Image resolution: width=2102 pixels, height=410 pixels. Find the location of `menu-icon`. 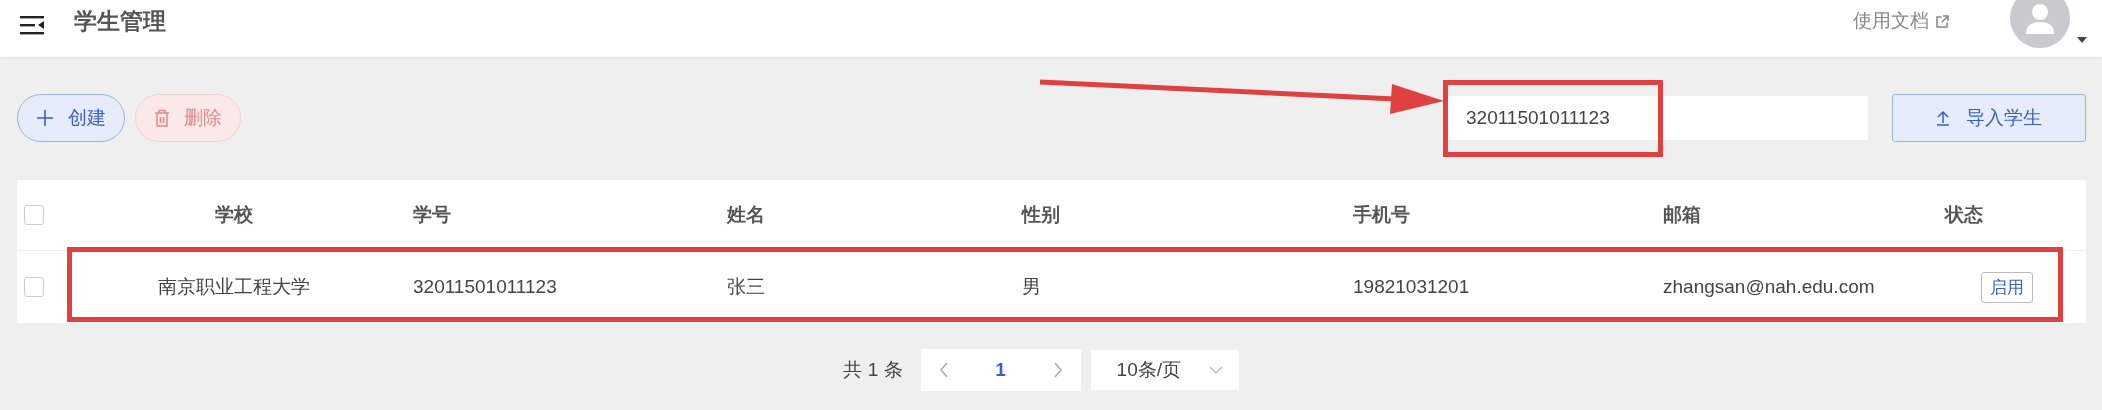

menu-icon is located at coordinates (32, 25).